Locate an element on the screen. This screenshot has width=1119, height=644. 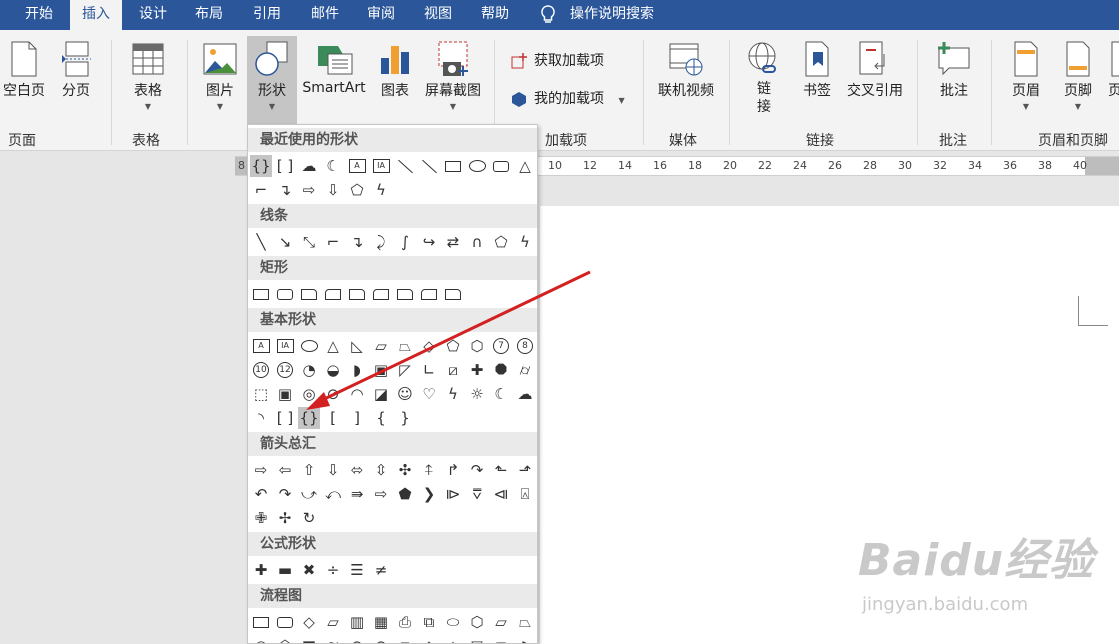
tab-insert: 插入 is located at coordinates (96, 15).